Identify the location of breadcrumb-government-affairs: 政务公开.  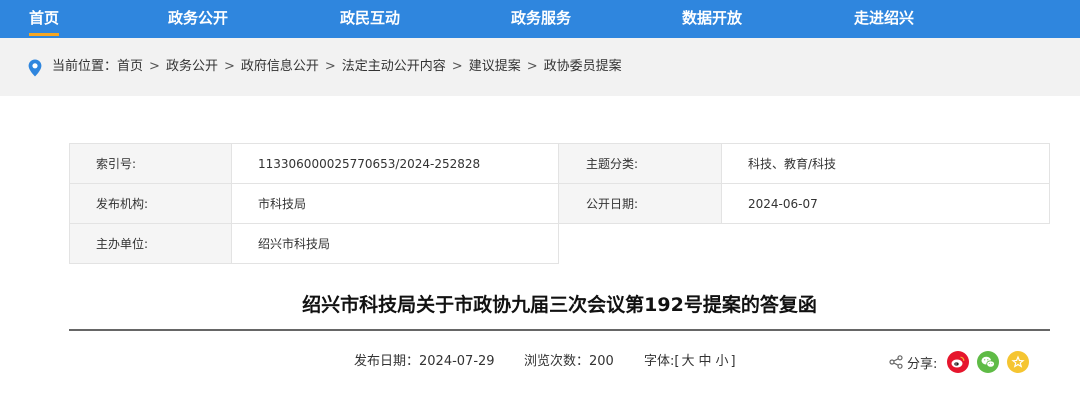
(192, 66).